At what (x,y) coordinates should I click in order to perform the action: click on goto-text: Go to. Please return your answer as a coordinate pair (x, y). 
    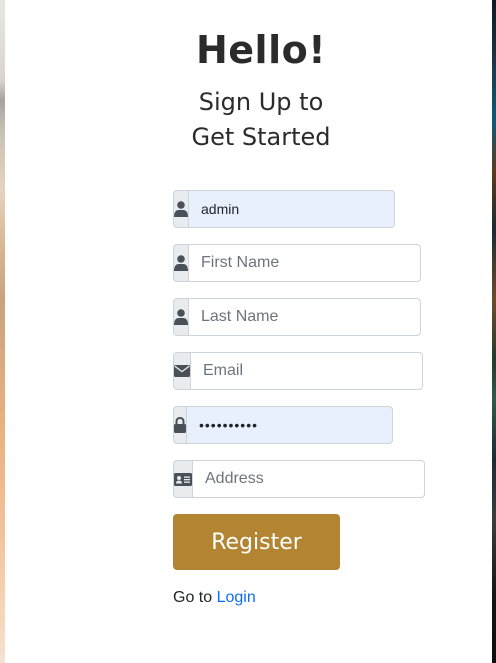
    Looking at the image, I should click on (193, 597).